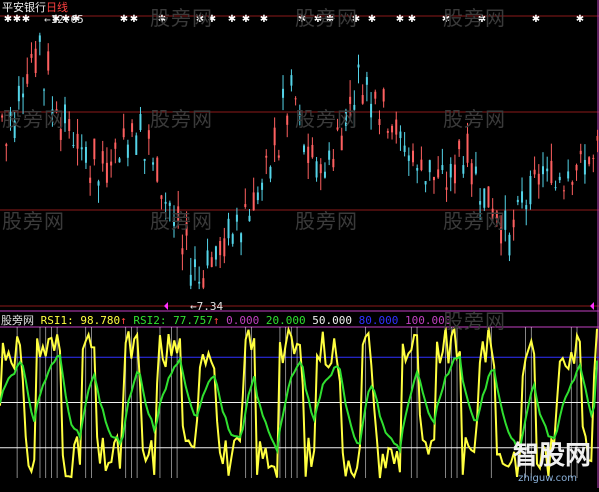 The width and height of the screenshot is (599, 492). I want to click on low-arrow: ←, so click(193, 306).